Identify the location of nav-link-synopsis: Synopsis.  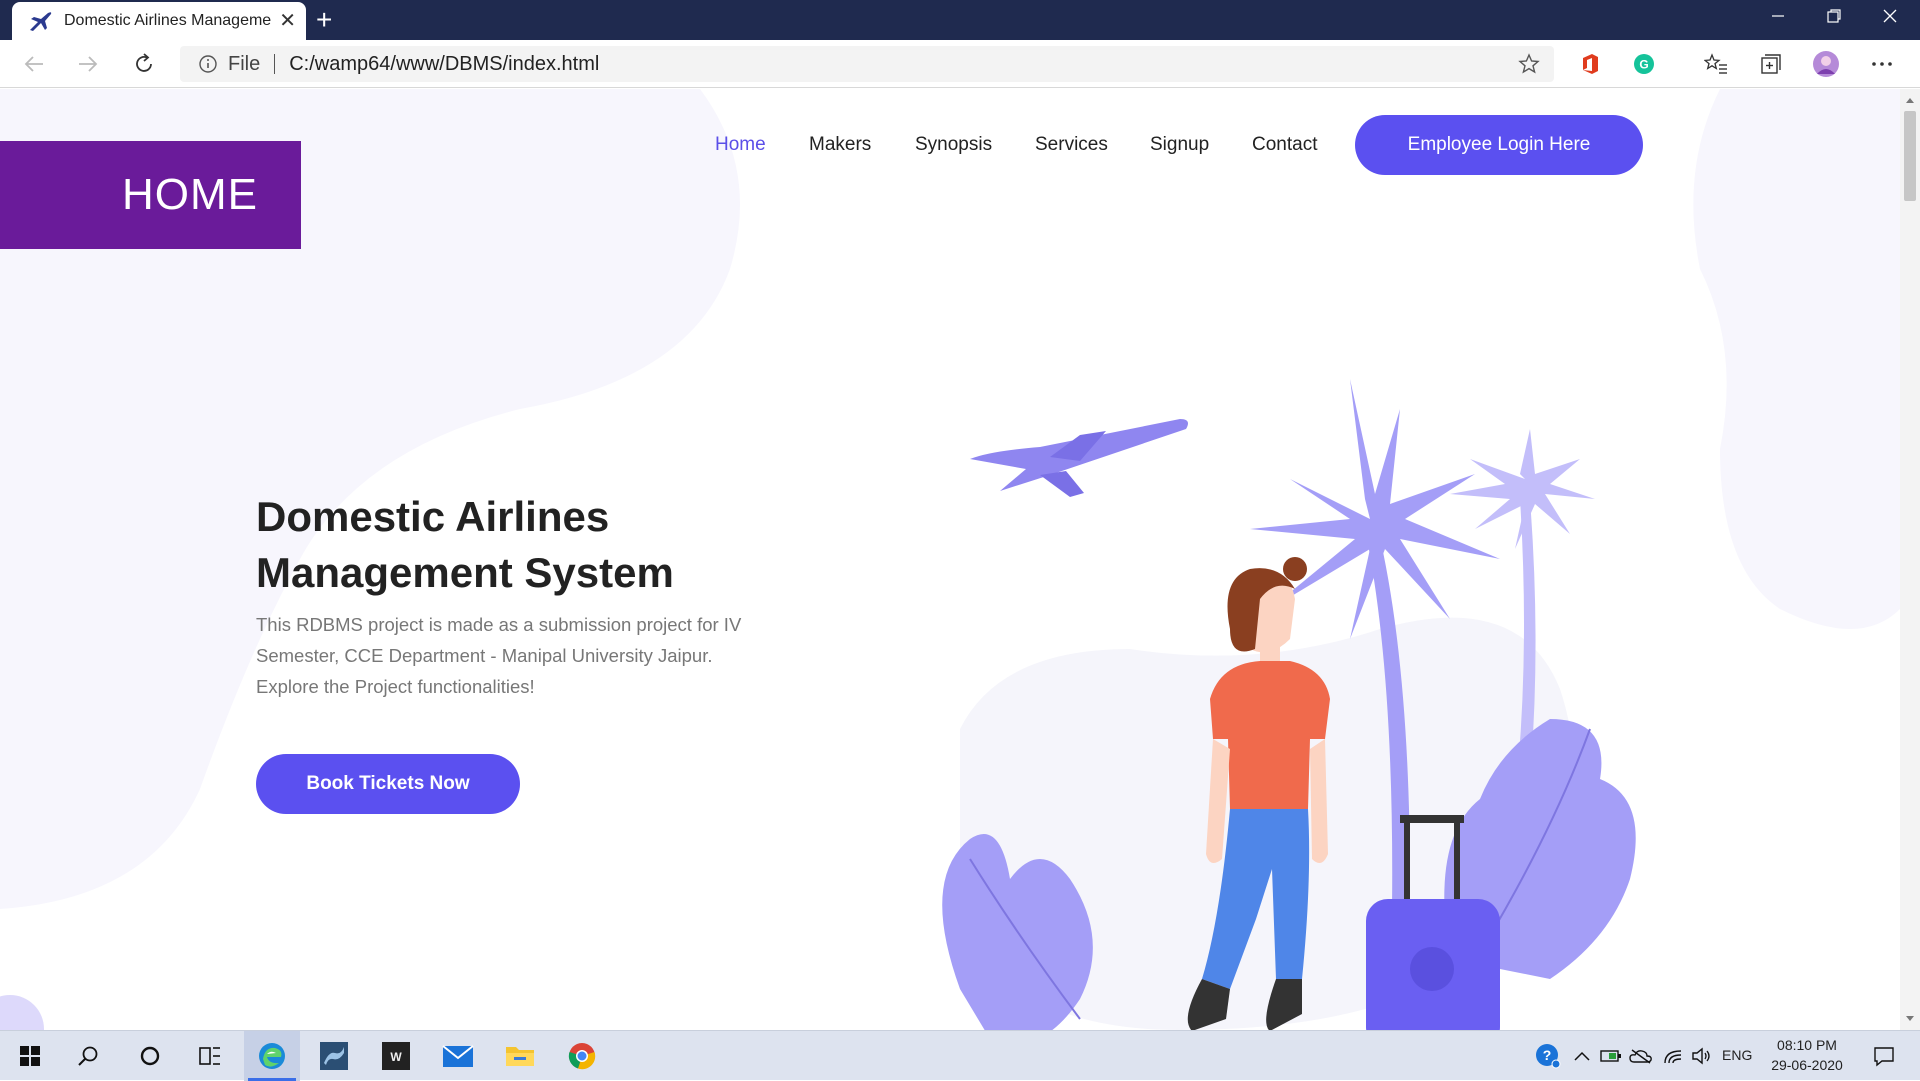
(953, 145).